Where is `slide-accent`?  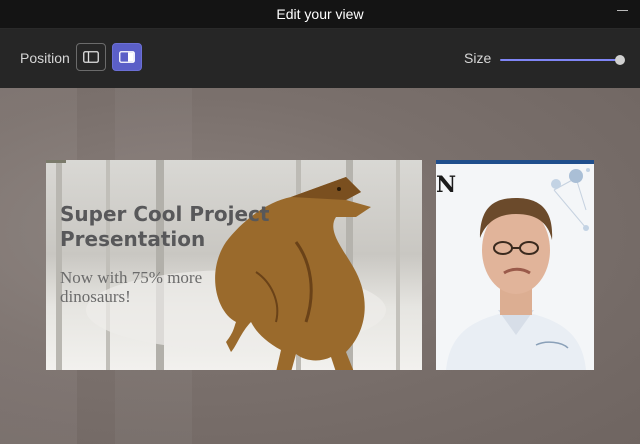 slide-accent is located at coordinates (56, 161).